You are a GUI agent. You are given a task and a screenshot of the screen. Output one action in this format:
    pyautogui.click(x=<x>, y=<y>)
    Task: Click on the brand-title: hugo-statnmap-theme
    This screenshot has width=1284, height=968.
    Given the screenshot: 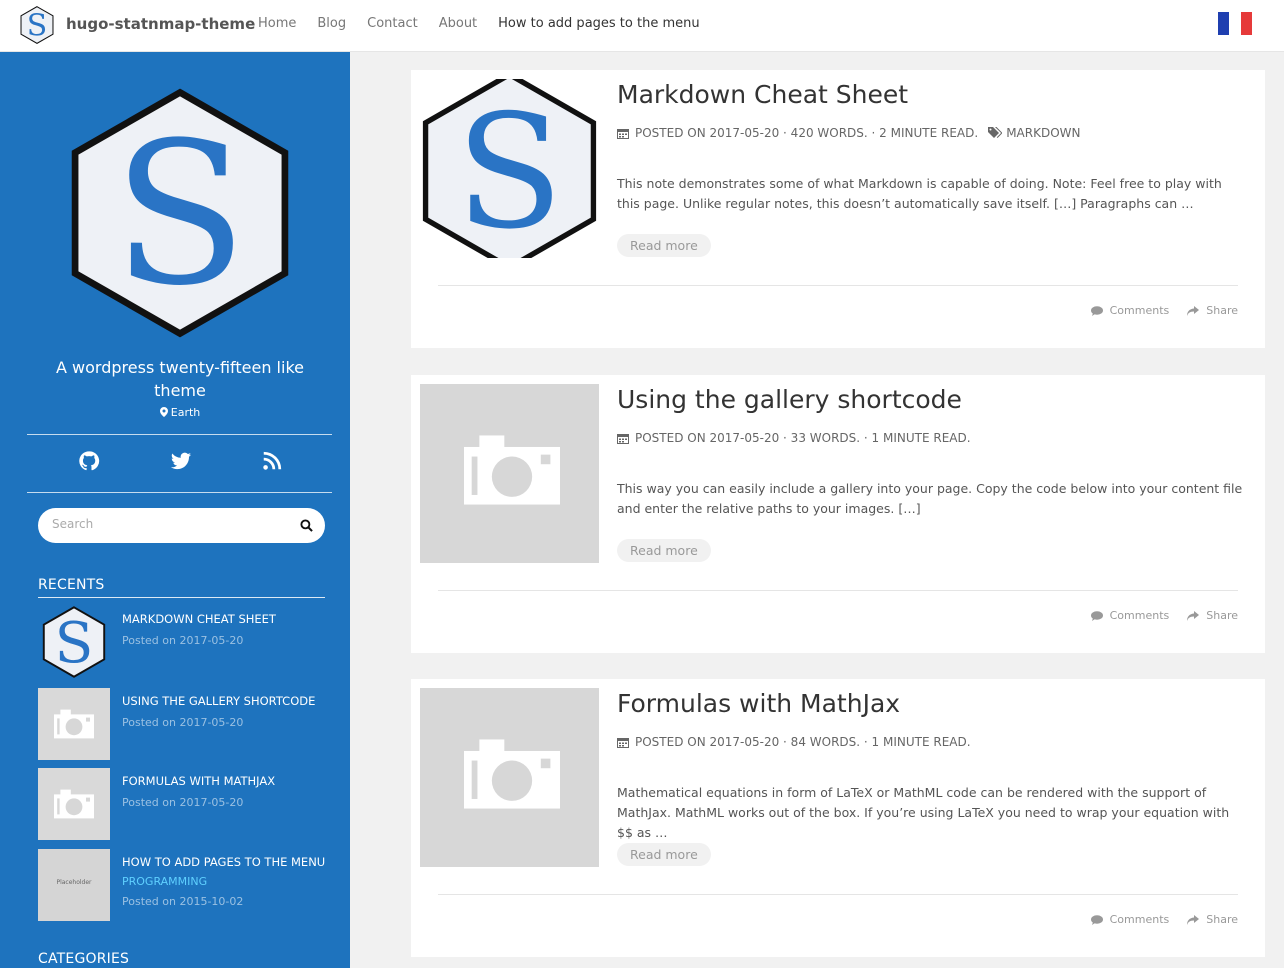 What is the action you would take?
    pyautogui.click(x=160, y=24)
    